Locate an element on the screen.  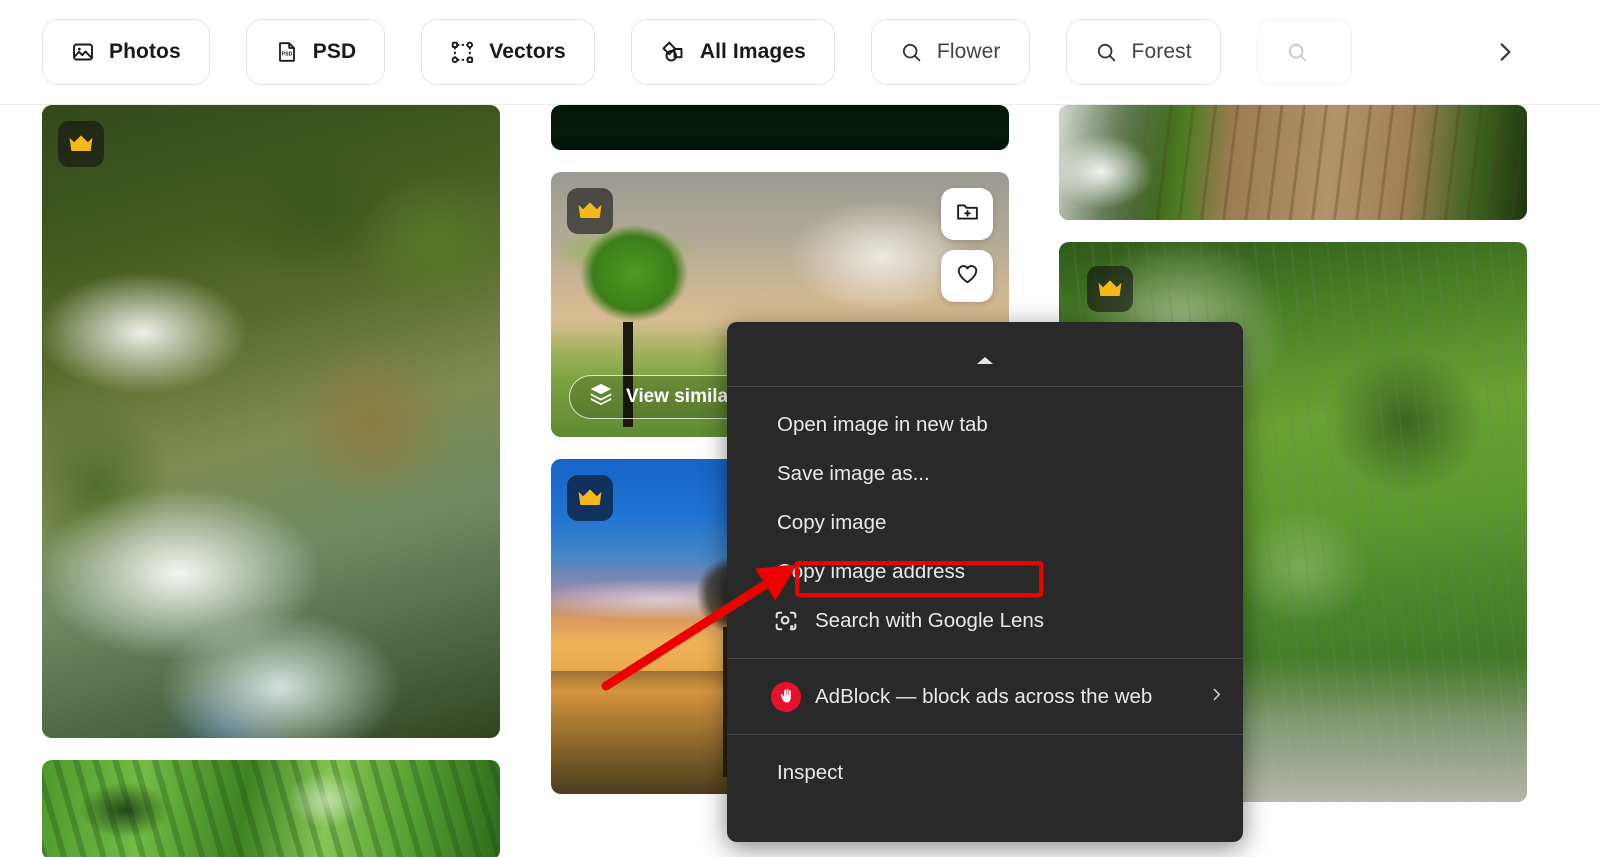
menu-item-label: Open image in new tab is located at coordinates (882, 424).